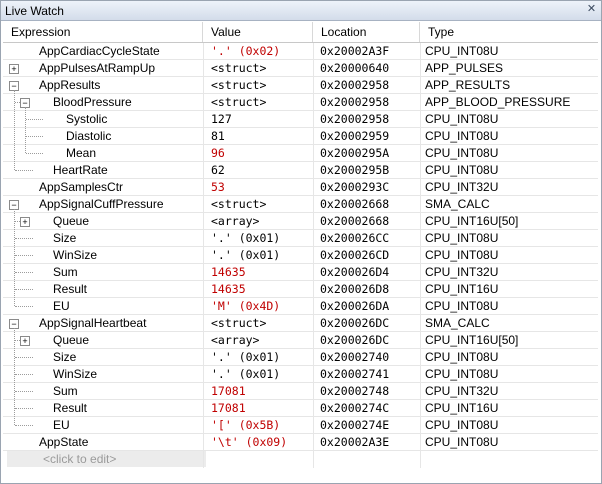 Image resolution: width=602 pixels, height=484 pixels. I want to click on type-cell: APP_PULSES, so click(464, 68).